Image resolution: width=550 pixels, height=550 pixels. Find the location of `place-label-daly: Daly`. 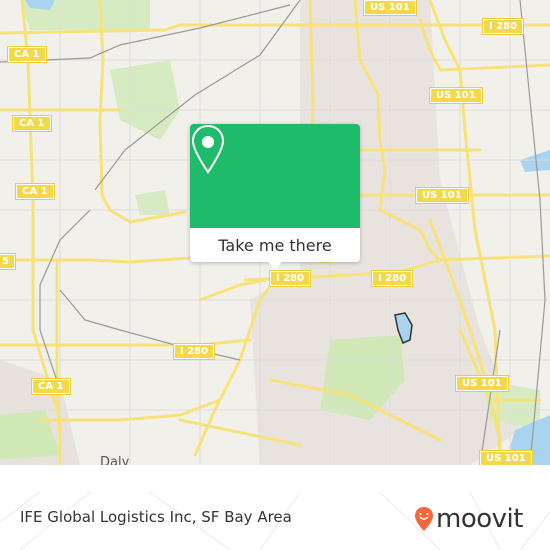

place-label-daly: Daly is located at coordinates (115, 460).